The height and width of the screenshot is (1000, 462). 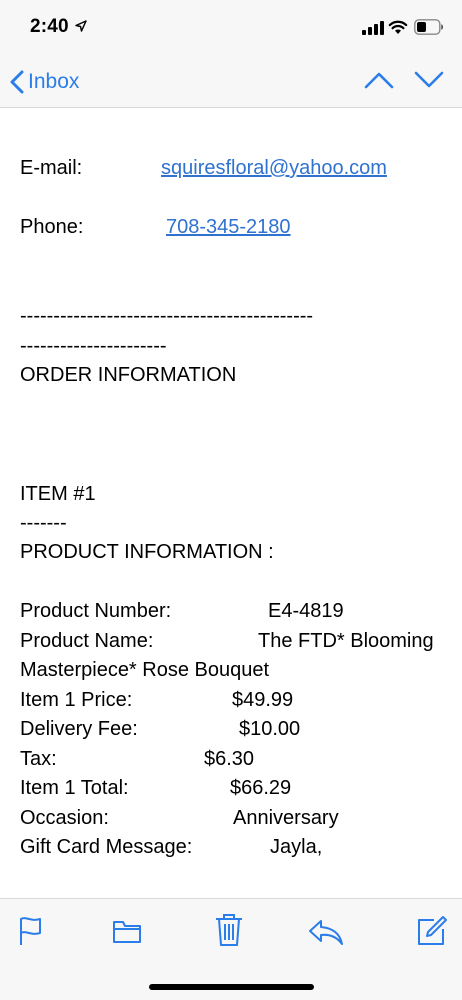 What do you see at coordinates (229, 759) in the screenshot?
I see `tax-value: $6.30` at bounding box center [229, 759].